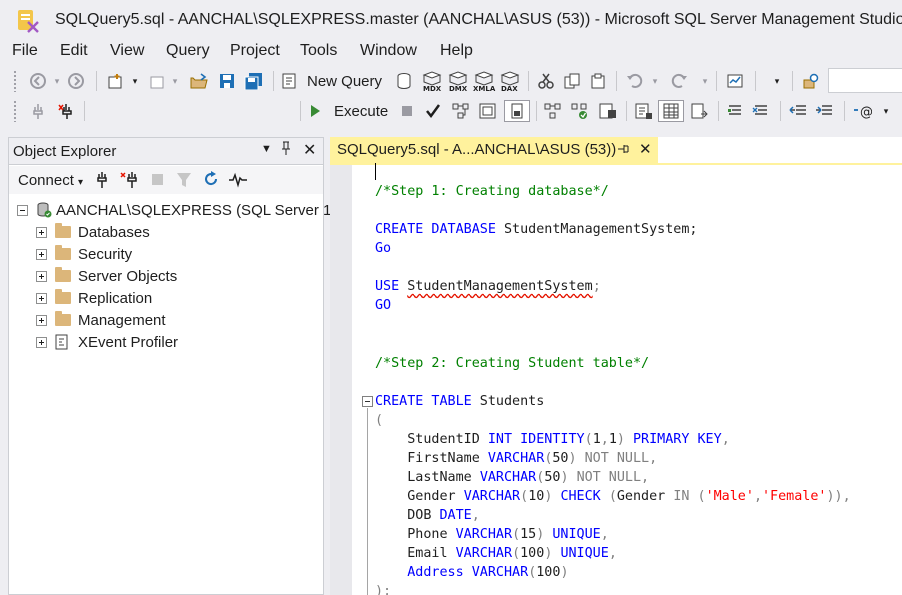 The width and height of the screenshot is (902, 595). What do you see at coordinates (761, 111) in the screenshot?
I see `uncomment-icon` at bounding box center [761, 111].